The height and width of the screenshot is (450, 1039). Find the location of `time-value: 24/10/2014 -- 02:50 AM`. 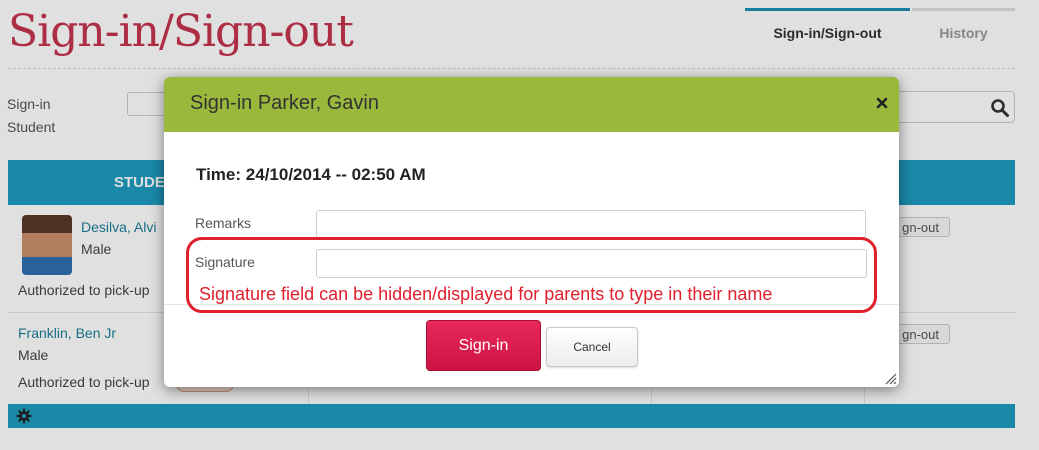

time-value: 24/10/2014 -- 02:50 AM is located at coordinates (335, 174).